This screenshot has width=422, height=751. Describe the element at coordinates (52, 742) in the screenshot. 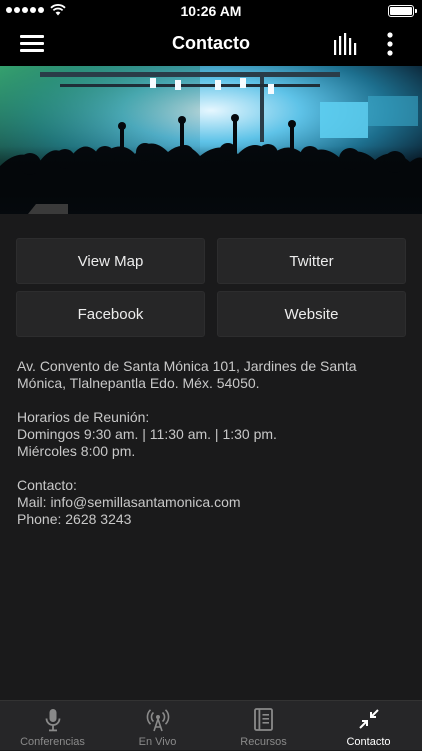

I see `tab-label: Conferencias` at that location.